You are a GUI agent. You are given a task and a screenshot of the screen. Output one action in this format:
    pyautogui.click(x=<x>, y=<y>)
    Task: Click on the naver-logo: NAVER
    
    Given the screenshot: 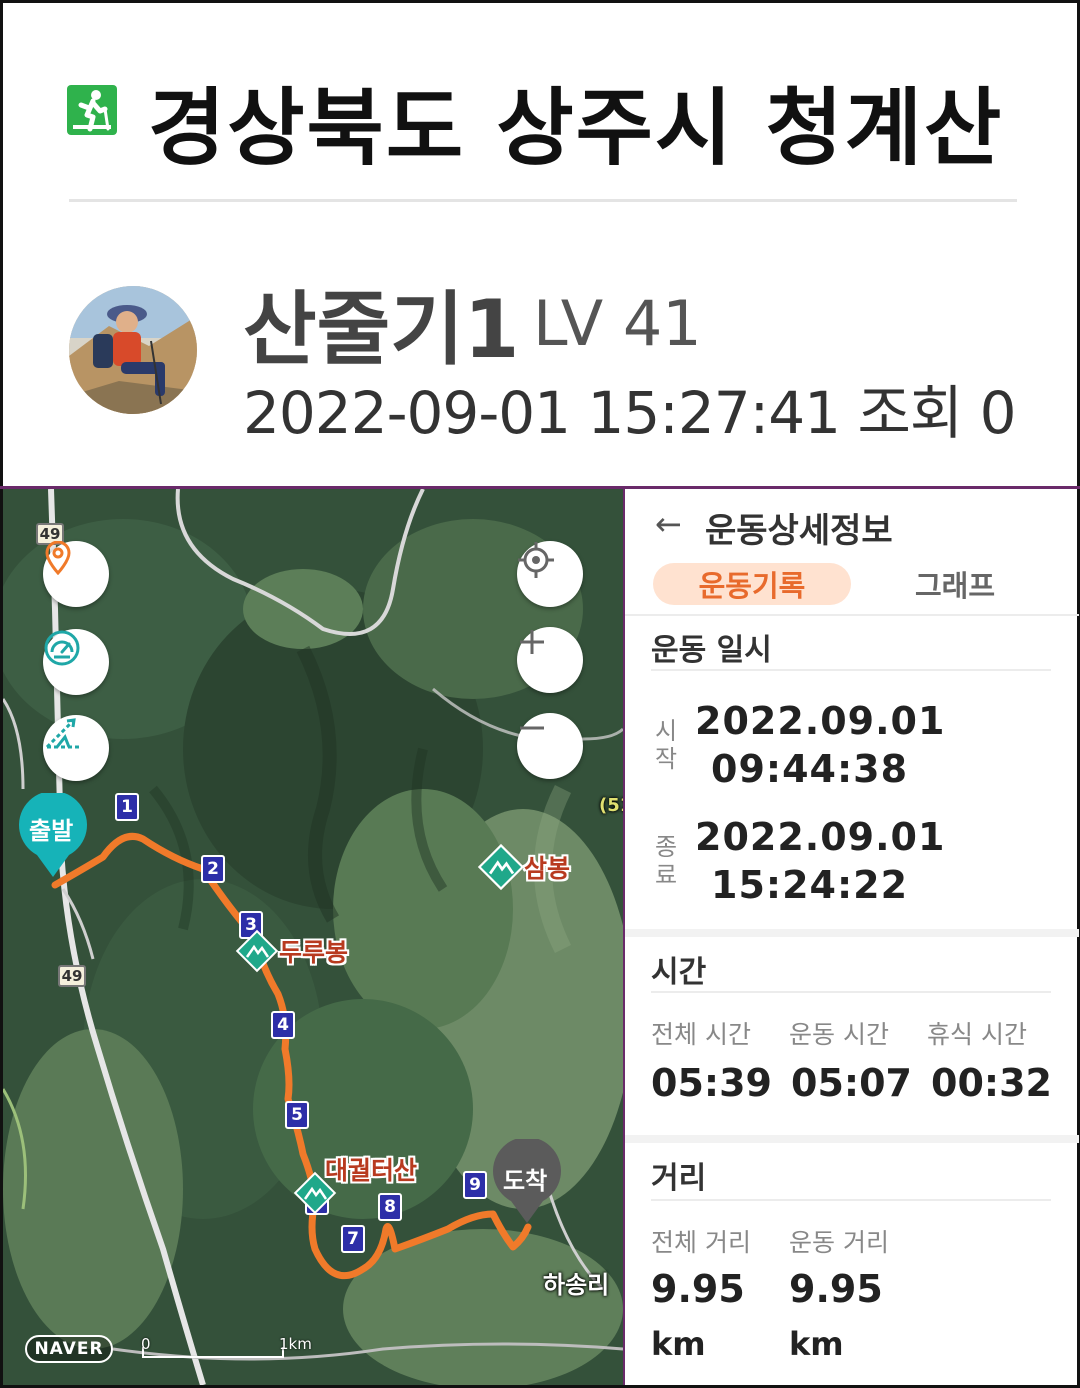 What is the action you would take?
    pyautogui.click(x=69, y=1349)
    